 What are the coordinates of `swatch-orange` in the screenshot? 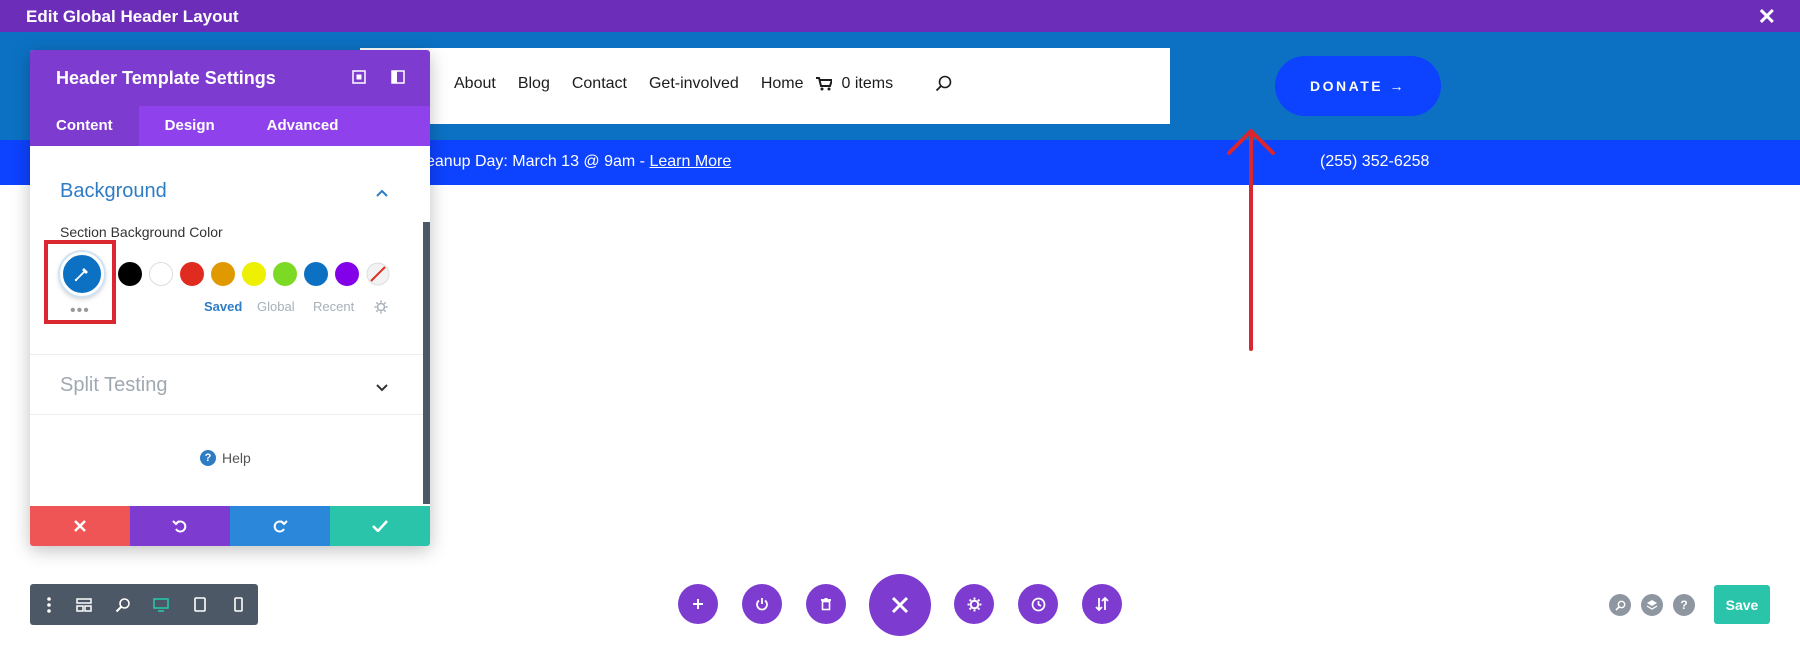 It's located at (223, 274).